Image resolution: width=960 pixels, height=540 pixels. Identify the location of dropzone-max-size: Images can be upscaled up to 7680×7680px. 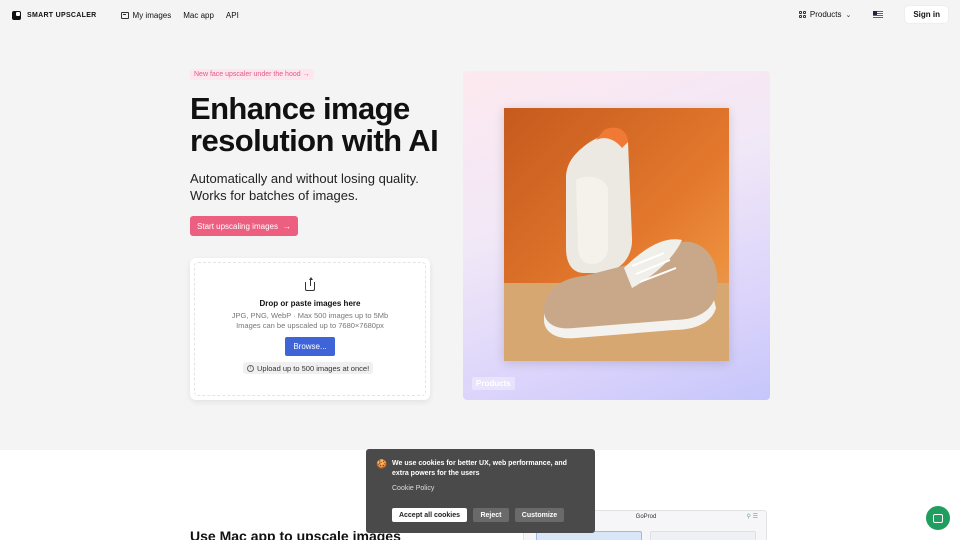
(310, 325).